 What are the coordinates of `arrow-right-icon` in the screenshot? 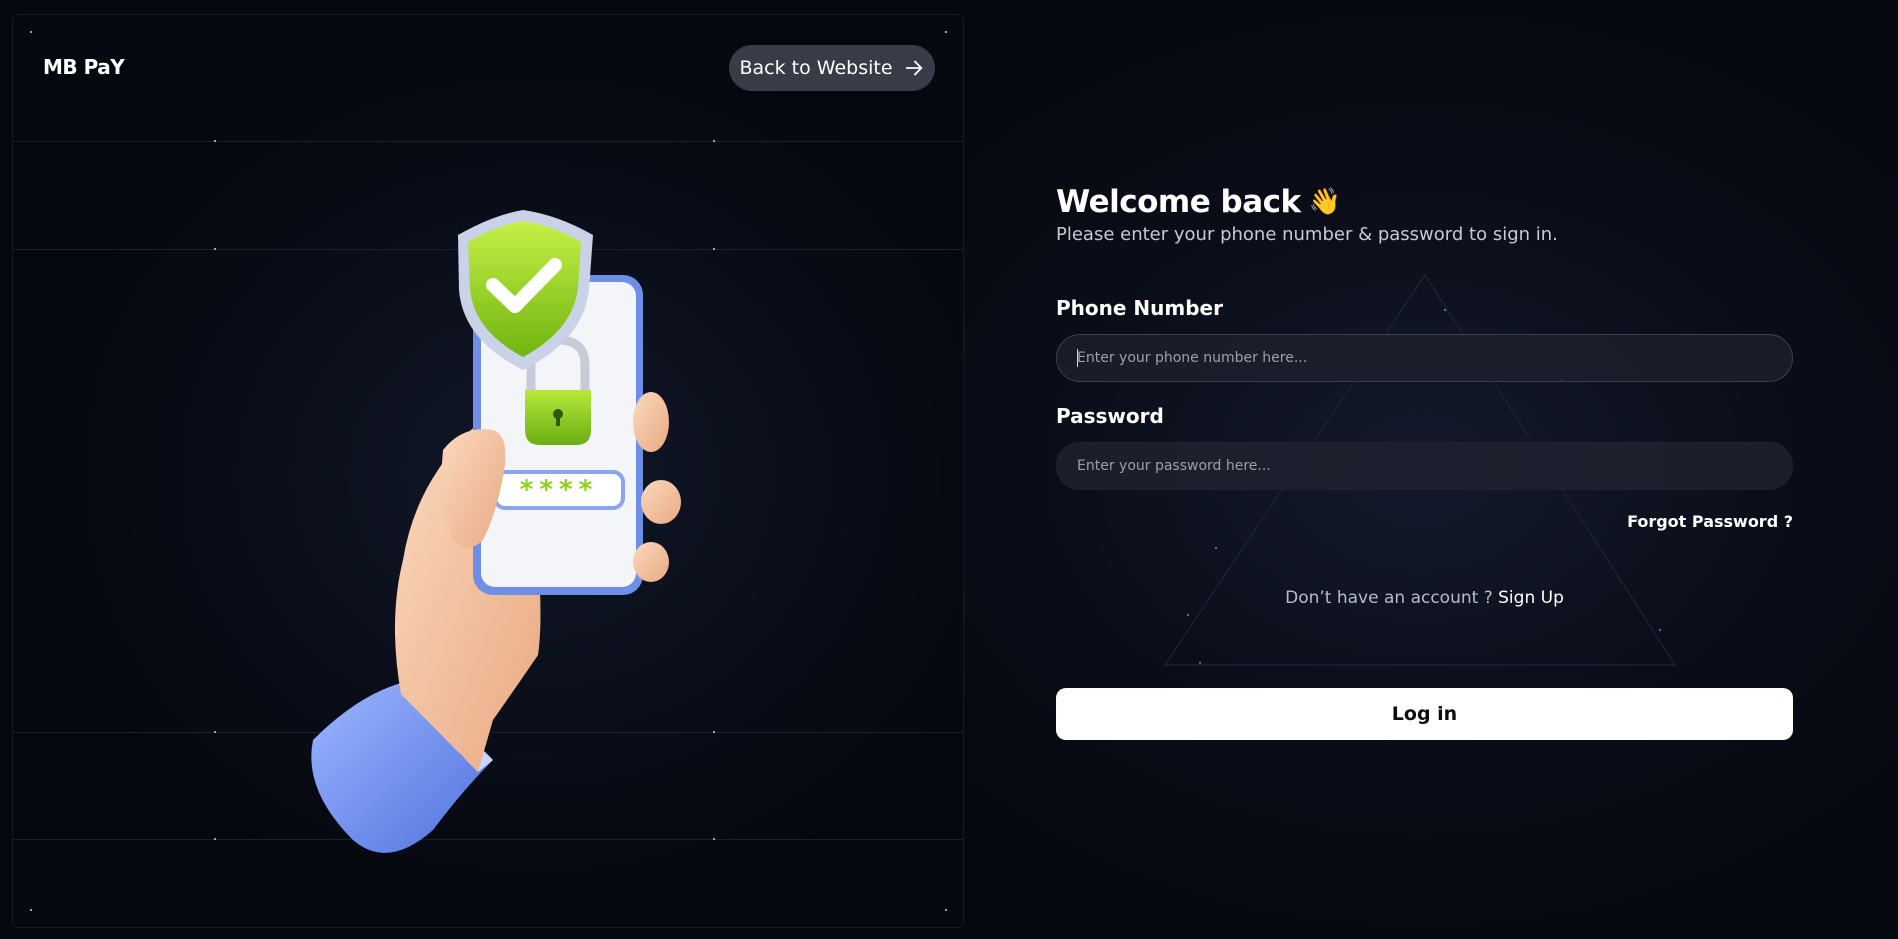 It's located at (913, 68).